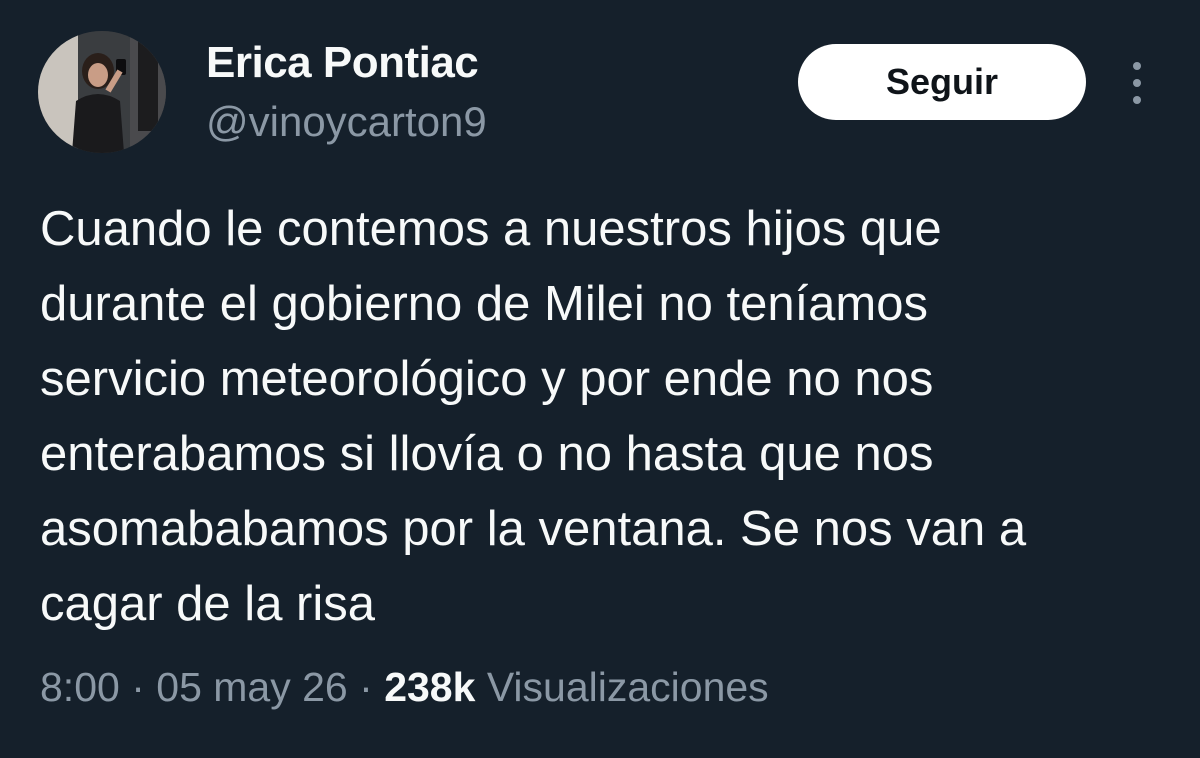 The image size is (1200, 758). I want to click on profile-photo-icon, so click(102, 92).